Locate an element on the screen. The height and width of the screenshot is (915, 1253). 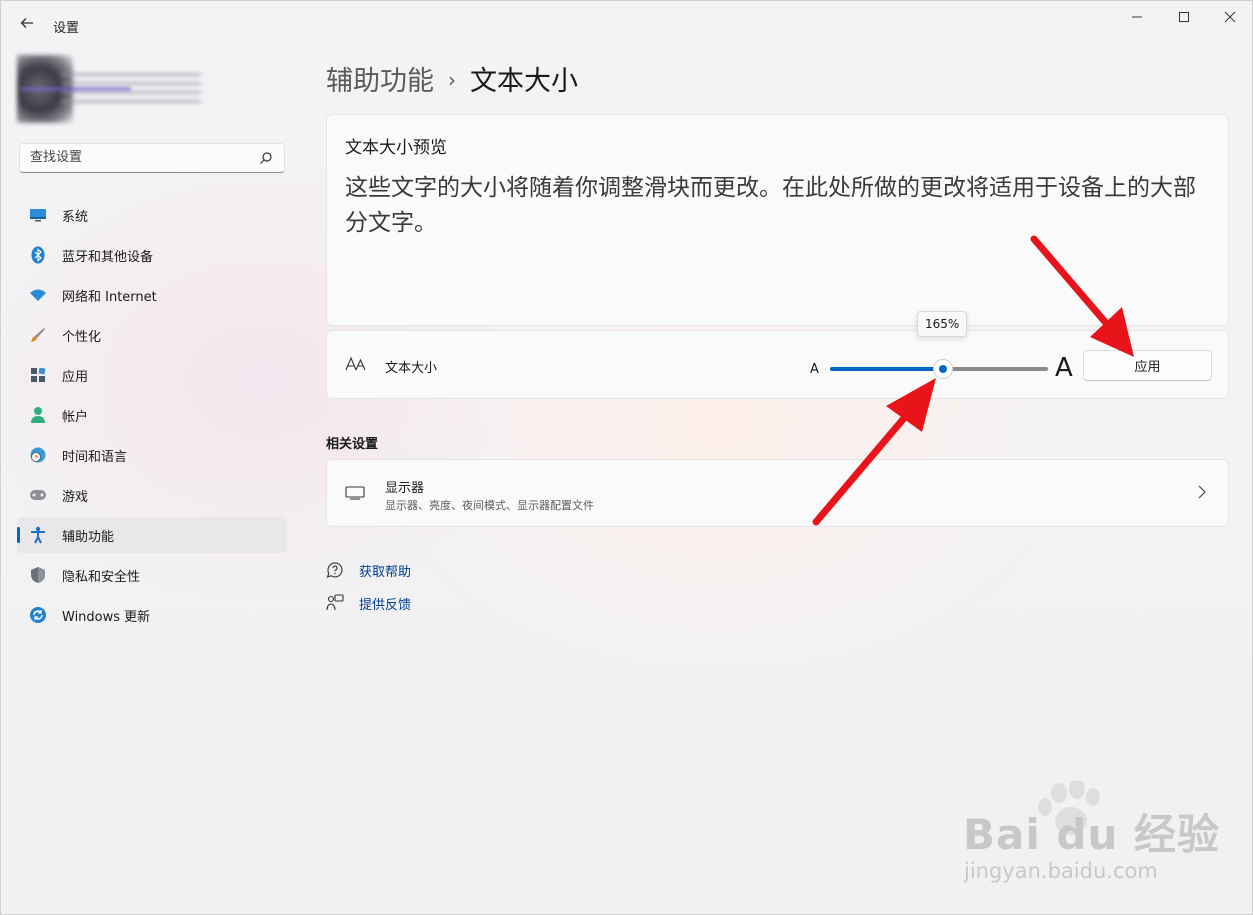
sidebar-item-time-language: 时间和语言 is located at coordinates (152, 455).